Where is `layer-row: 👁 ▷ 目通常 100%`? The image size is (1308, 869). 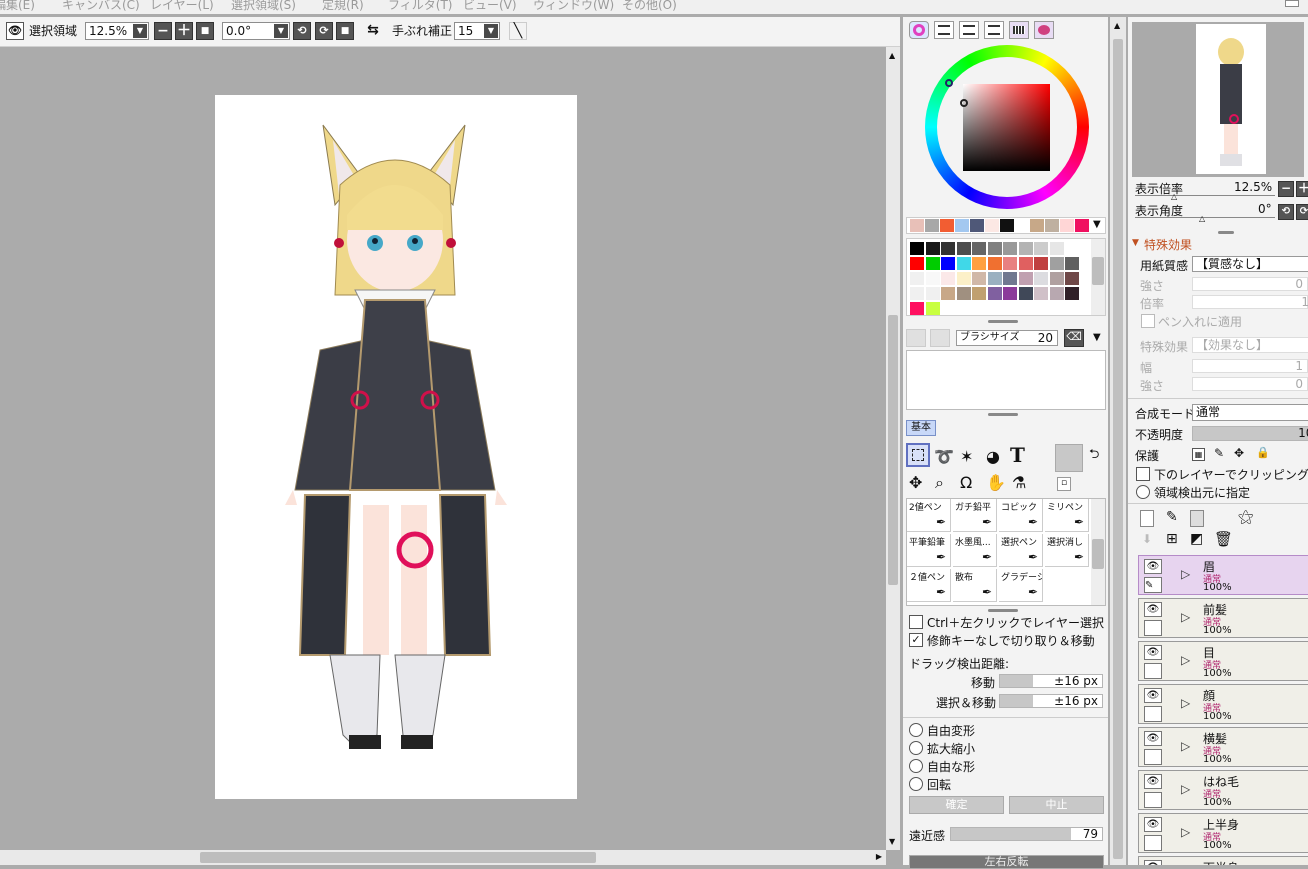 layer-row: 👁 ▷ 目通常 100% is located at coordinates (1223, 661).